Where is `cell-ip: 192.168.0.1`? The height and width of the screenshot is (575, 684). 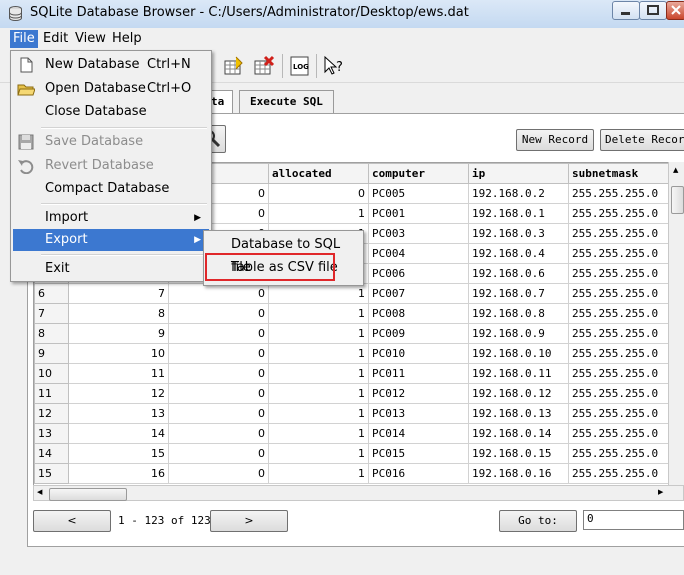
cell-ip: 192.168.0.1 is located at coordinates (518, 213).